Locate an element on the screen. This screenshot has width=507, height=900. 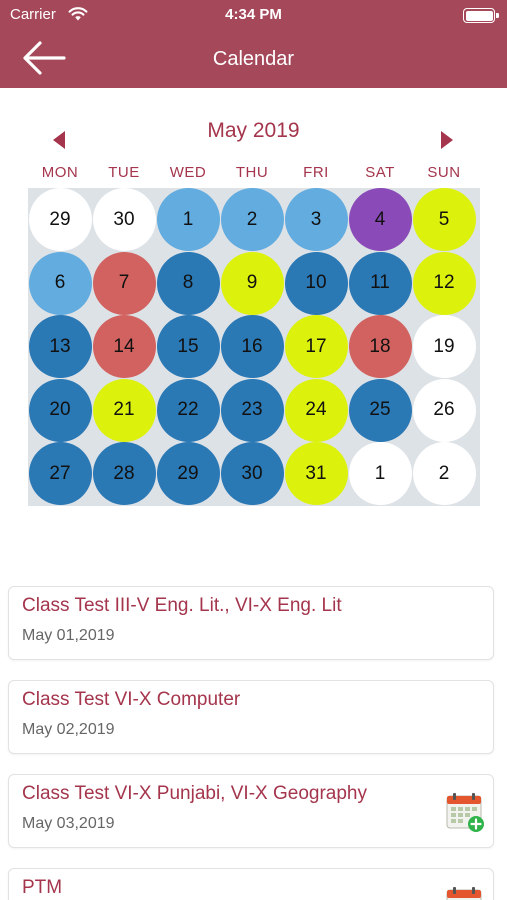
weekday-label: SAT is located at coordinates (380, 172).